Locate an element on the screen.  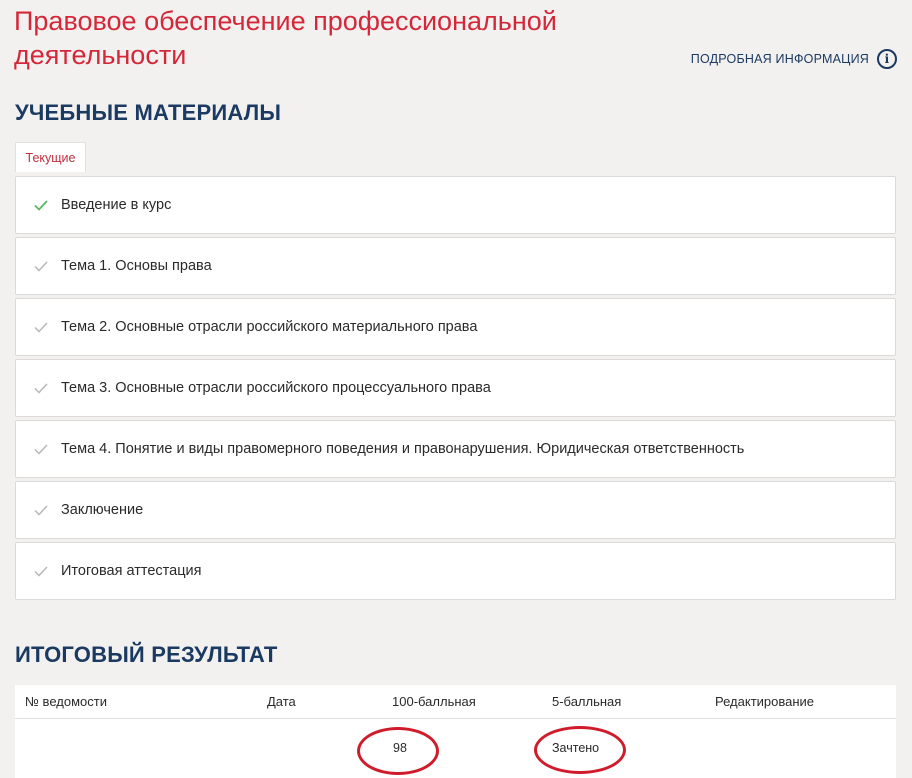
results-section-title: ИТОГОВЫЙ РЕЗУЛЬТАТ is located at coordinates (146, 654).